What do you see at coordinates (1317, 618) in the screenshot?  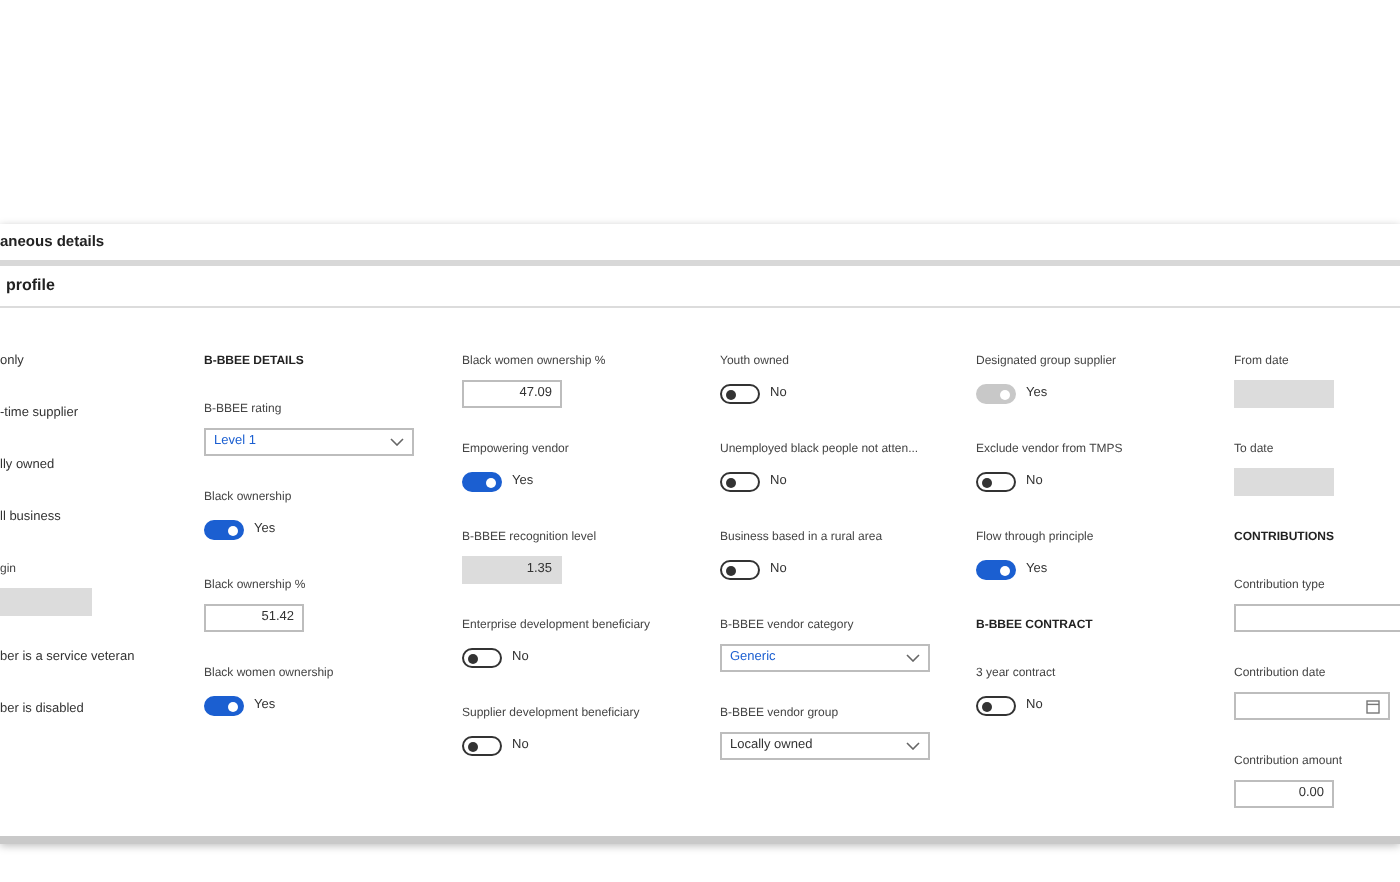 I see `text-field` at bounding box center [1317, 618].